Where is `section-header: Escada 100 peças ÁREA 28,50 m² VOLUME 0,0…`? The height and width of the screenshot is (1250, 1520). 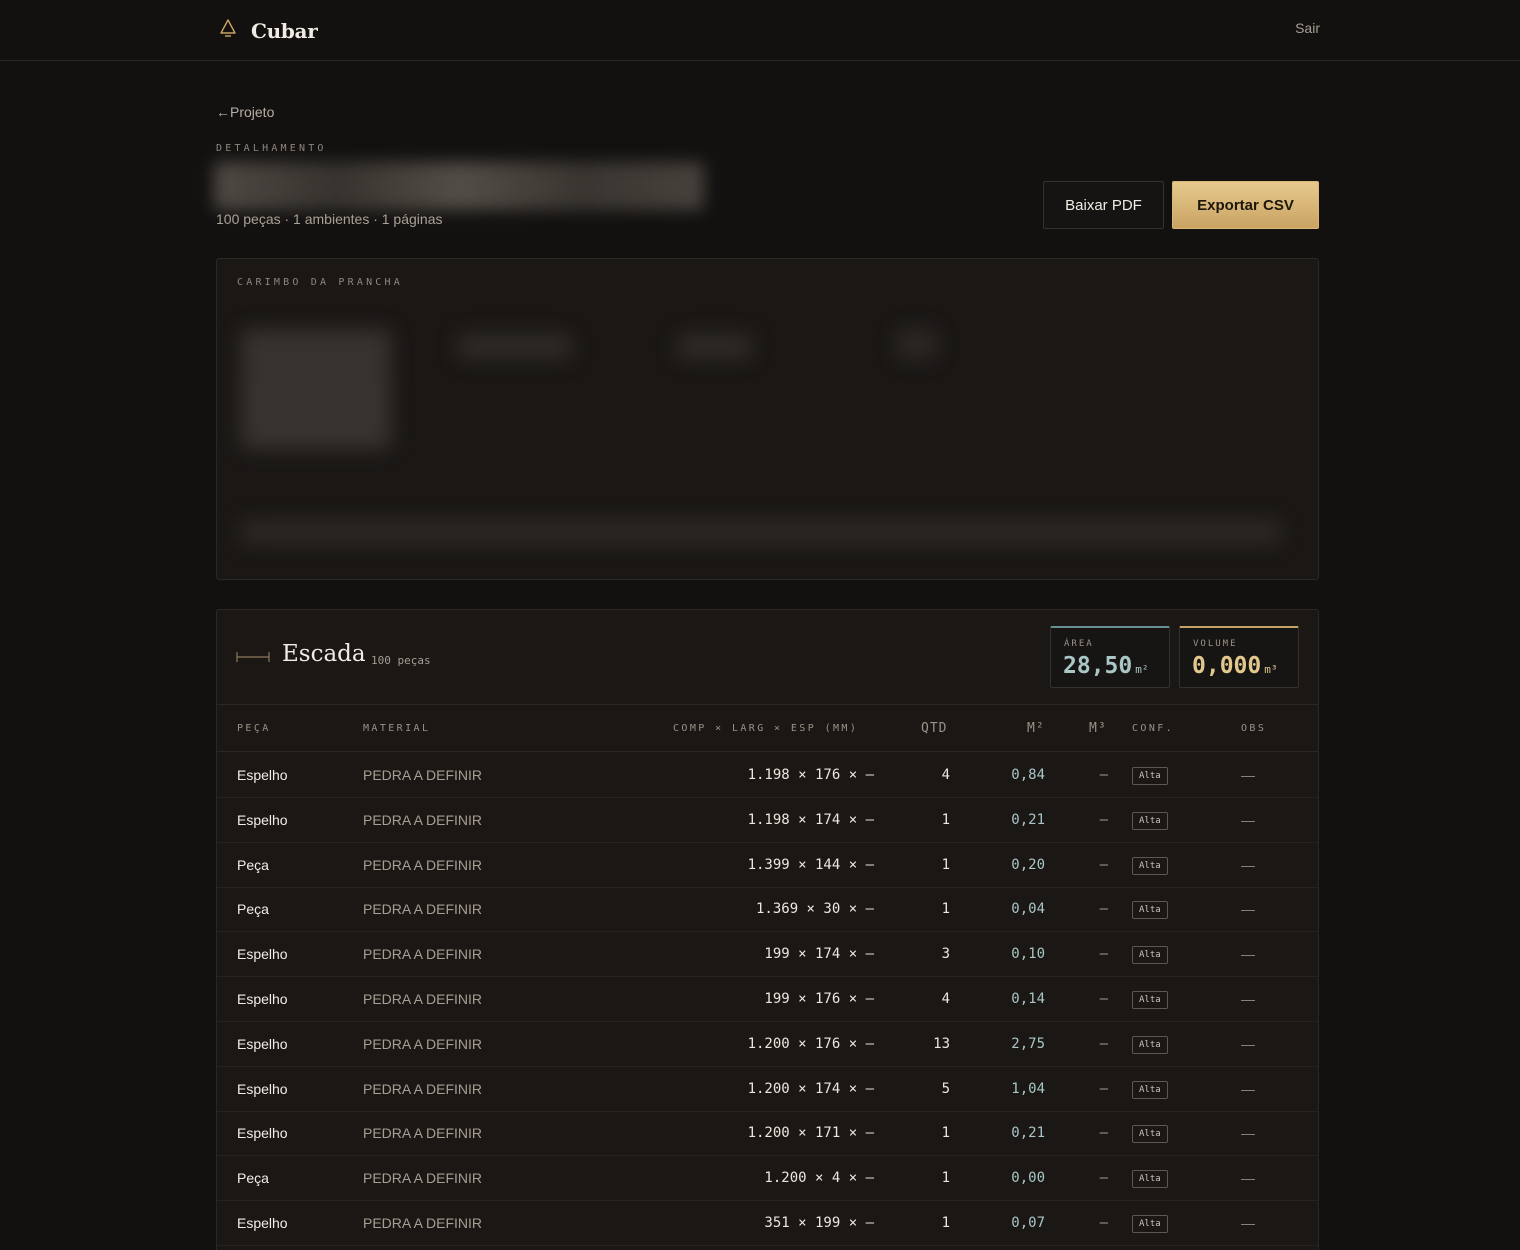 section-header: Escada 100 peças ÁREA 28,50 m² VOLUME 0,0… is located at coordinates (767, 657).